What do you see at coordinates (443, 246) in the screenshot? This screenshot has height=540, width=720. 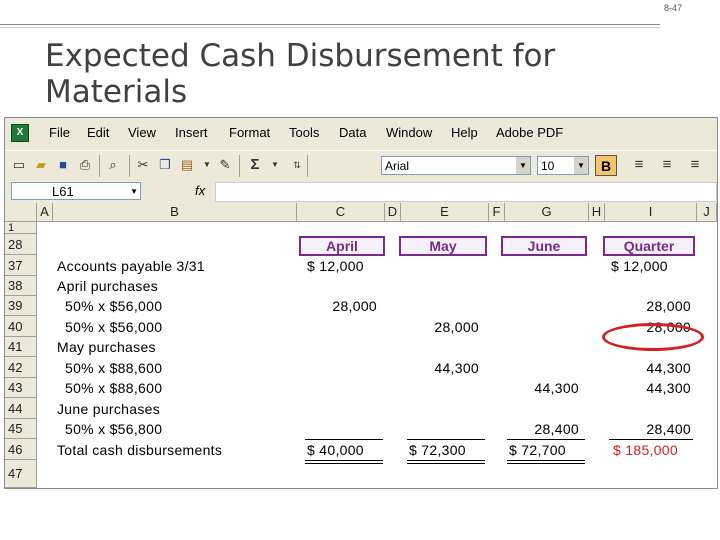 I see `header-may: May` at bounding box center [443, 246].